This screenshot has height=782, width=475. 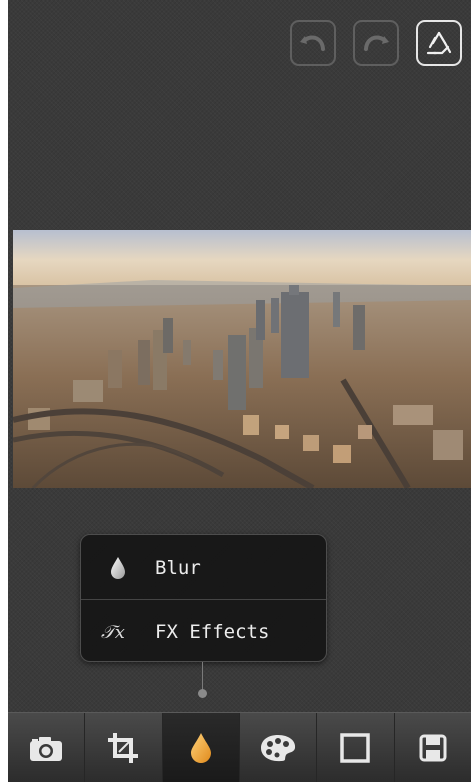 I want to click on effects-menu: Blur 𝒯x FX Effects, so click(x=203, y=598).